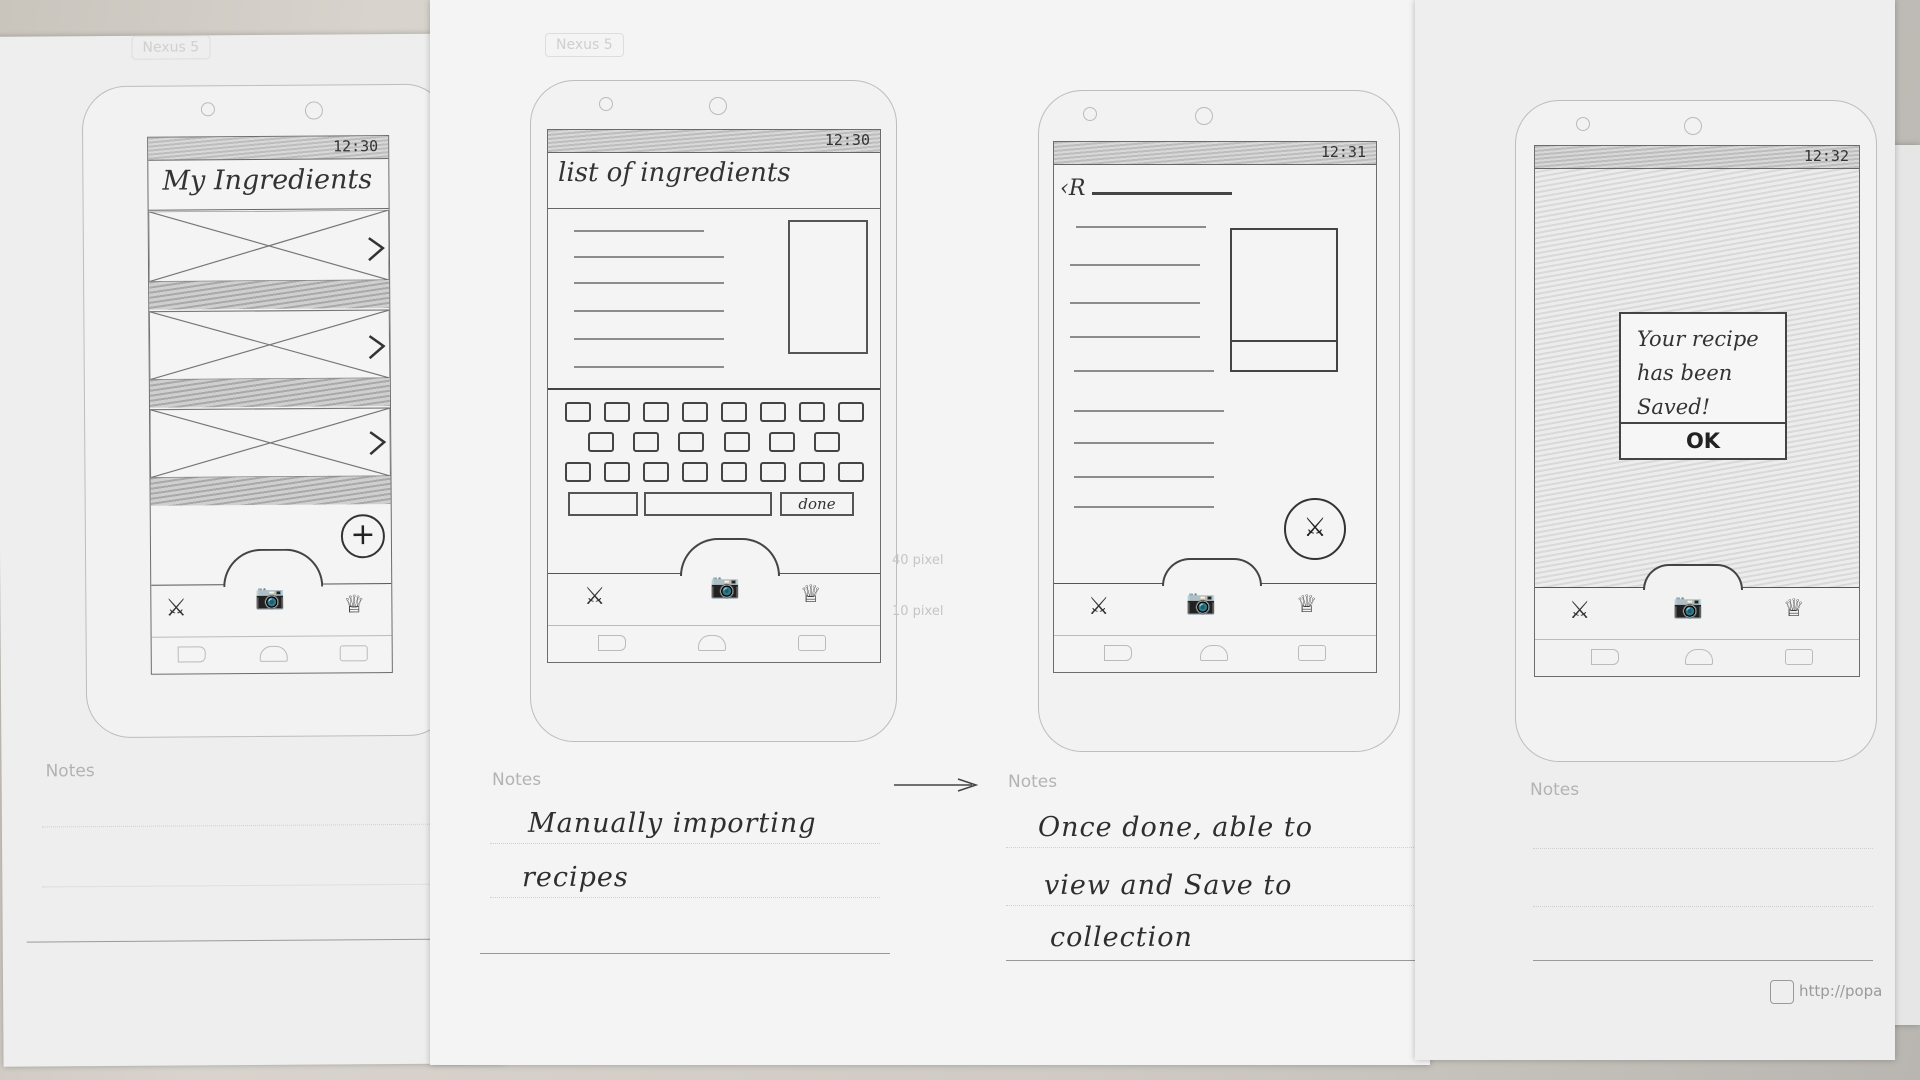 This screenshot has height=1080, width=1920. I want to click on status-bar: 12:31, so click(1215, 153).